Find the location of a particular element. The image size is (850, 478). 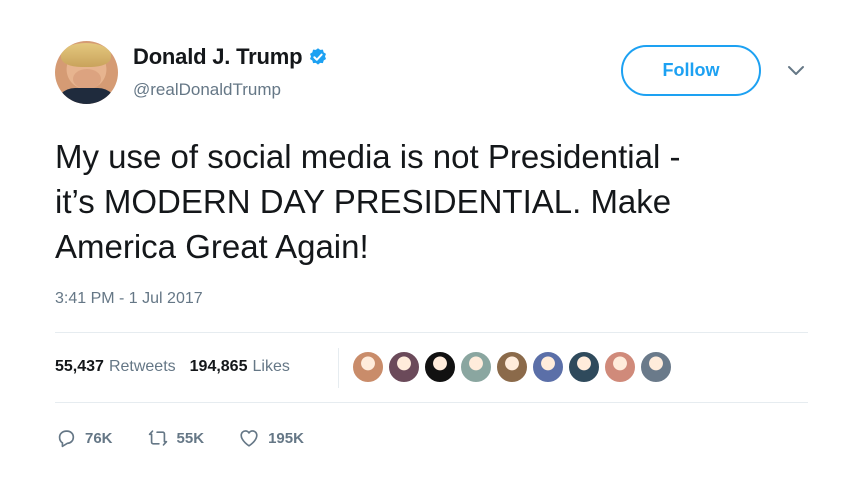

like-count: 195K is located at coordinates (286, 438).